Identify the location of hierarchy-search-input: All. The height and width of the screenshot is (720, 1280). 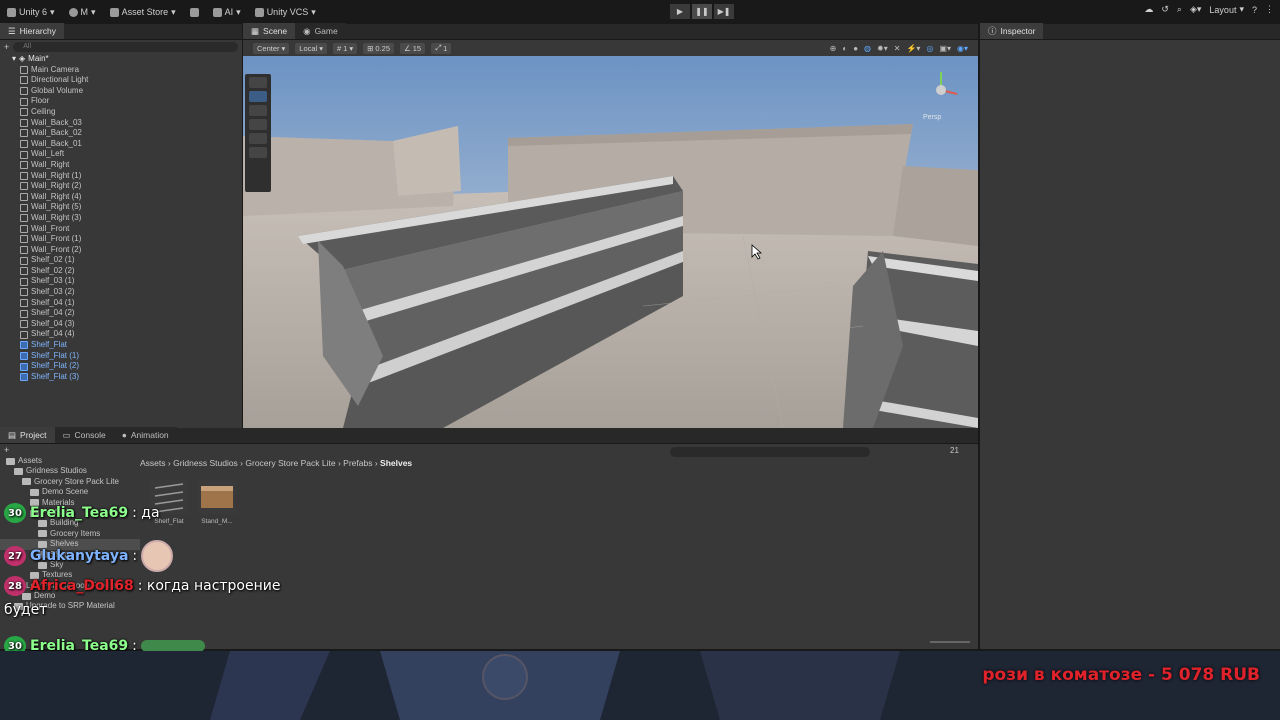
(125, 47).